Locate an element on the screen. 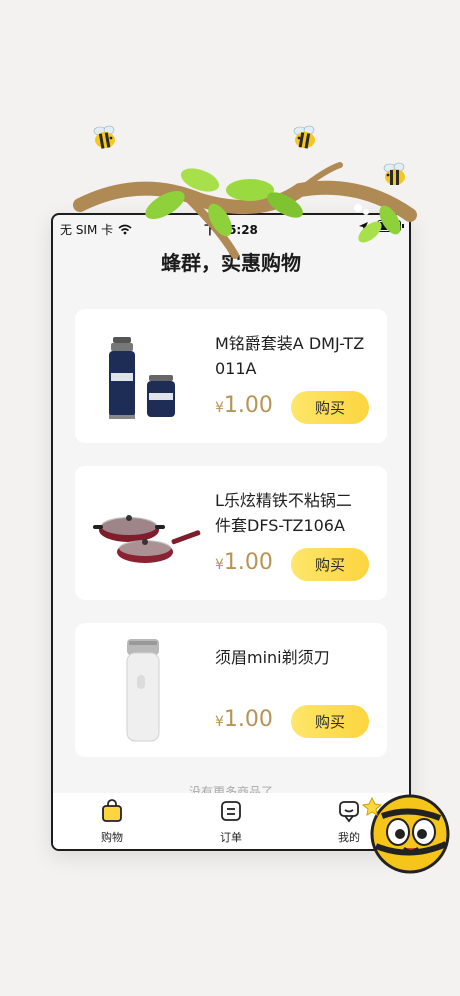  product-name: L乐炫精铁不粘锅二件套DFS-TZ106A is located at coordinates (283, 513).